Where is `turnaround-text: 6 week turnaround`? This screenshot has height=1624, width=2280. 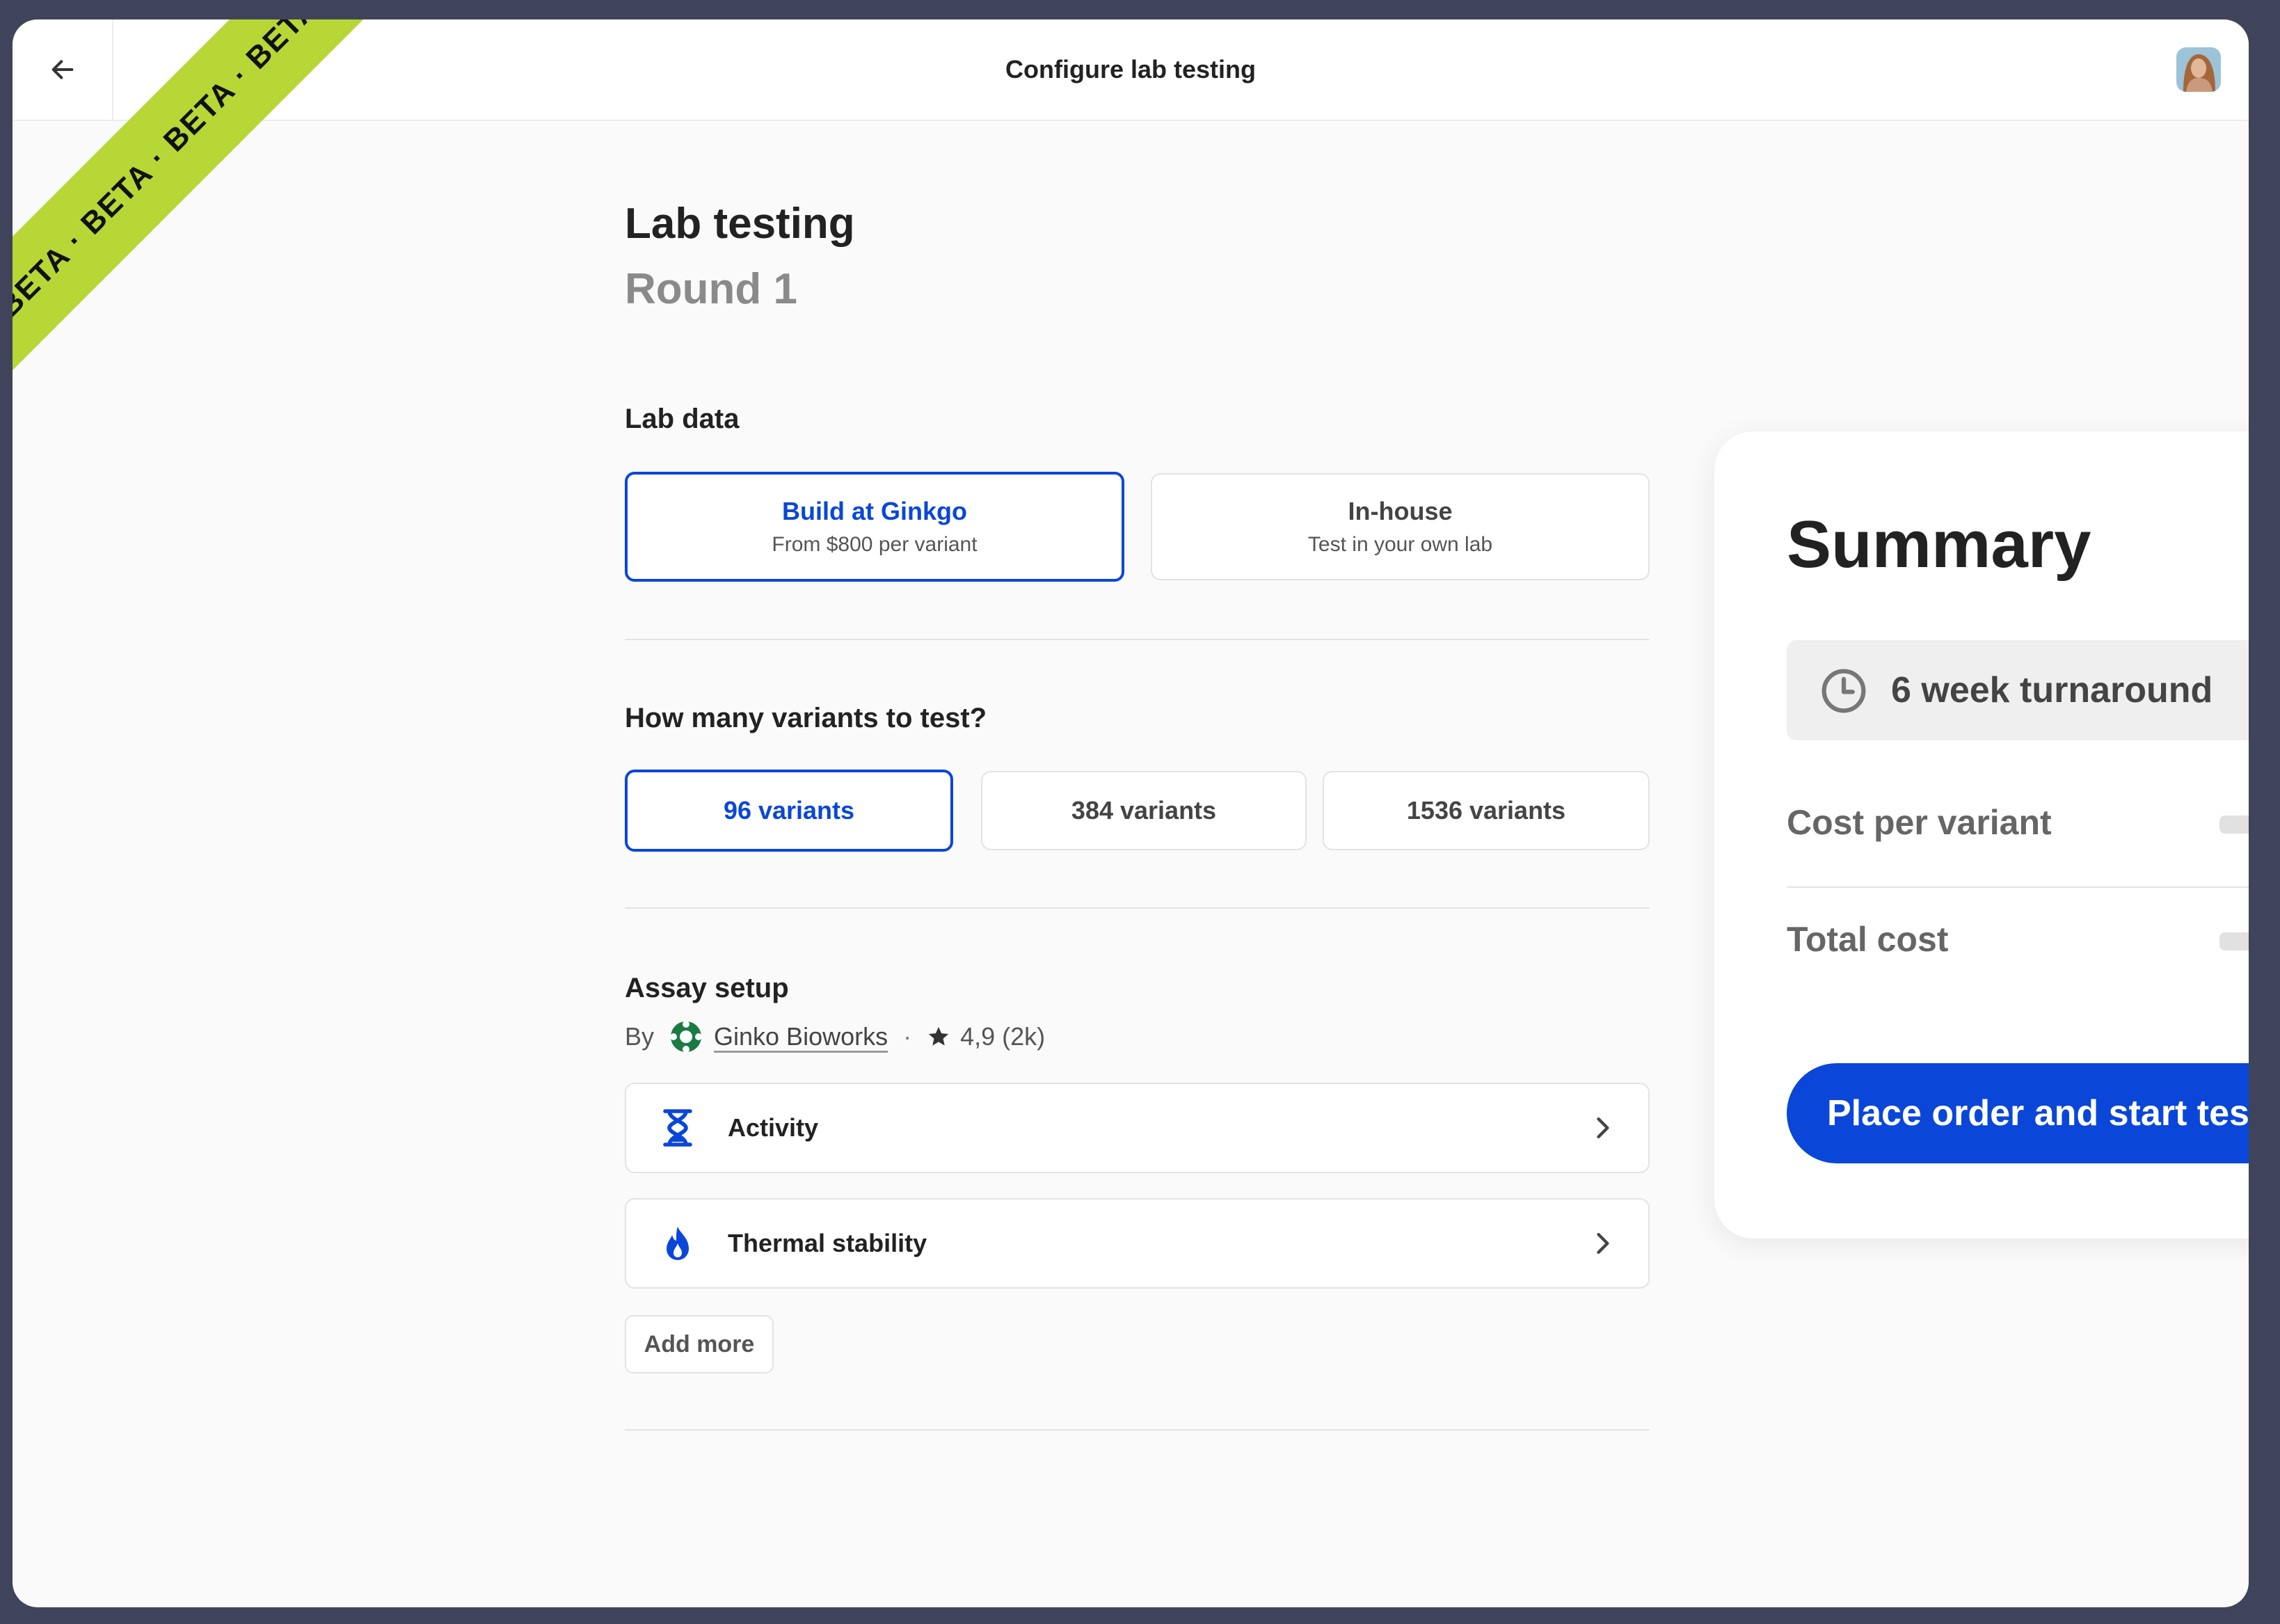 turnaround-text: 6 week turnaround is located at coordinates (2052, 690).